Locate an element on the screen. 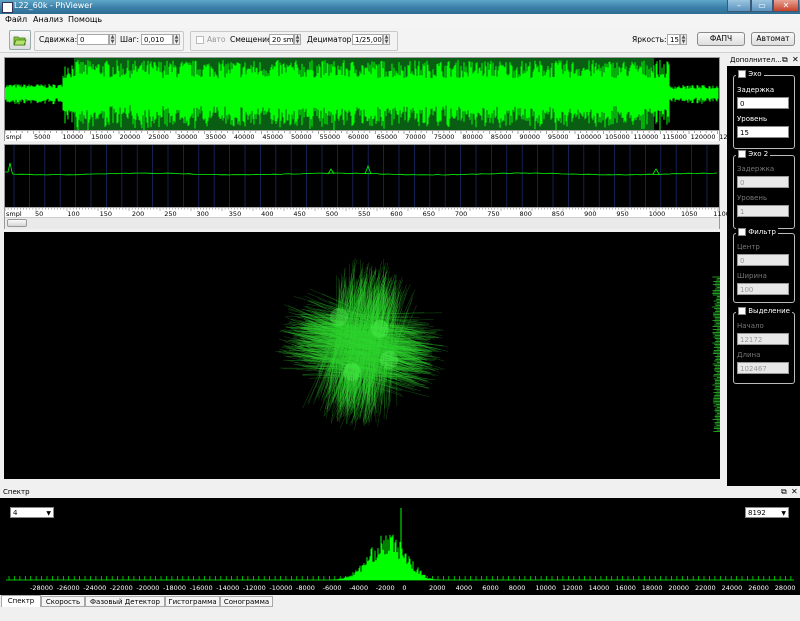 This screenshot has height=621, width=800. close-icon: ✕ is located at coordinates (795, 59).